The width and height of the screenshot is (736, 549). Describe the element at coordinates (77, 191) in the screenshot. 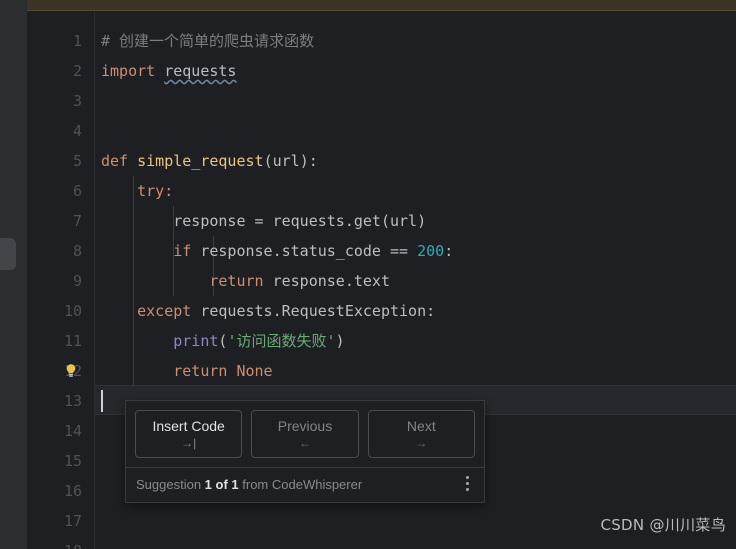

I see `line-number: 6` at that location.